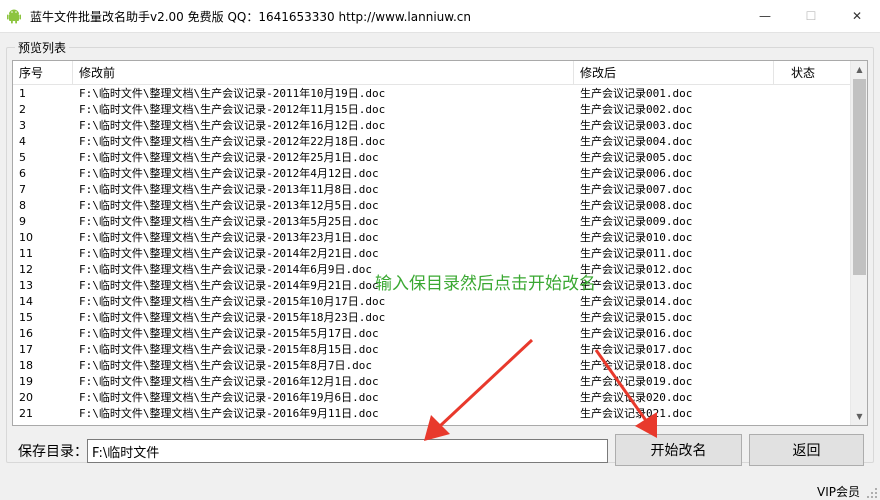  I want to click on column-header-before: 修改前, so click(323, 73).